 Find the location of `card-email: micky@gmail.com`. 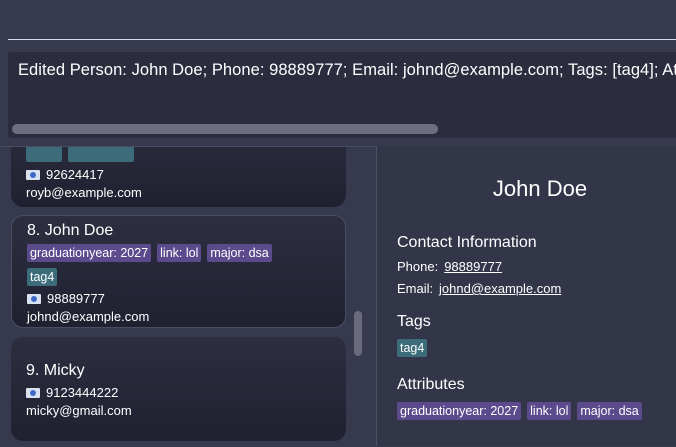

card-email: micky@gmail.com is located at coordinates (79, 410).